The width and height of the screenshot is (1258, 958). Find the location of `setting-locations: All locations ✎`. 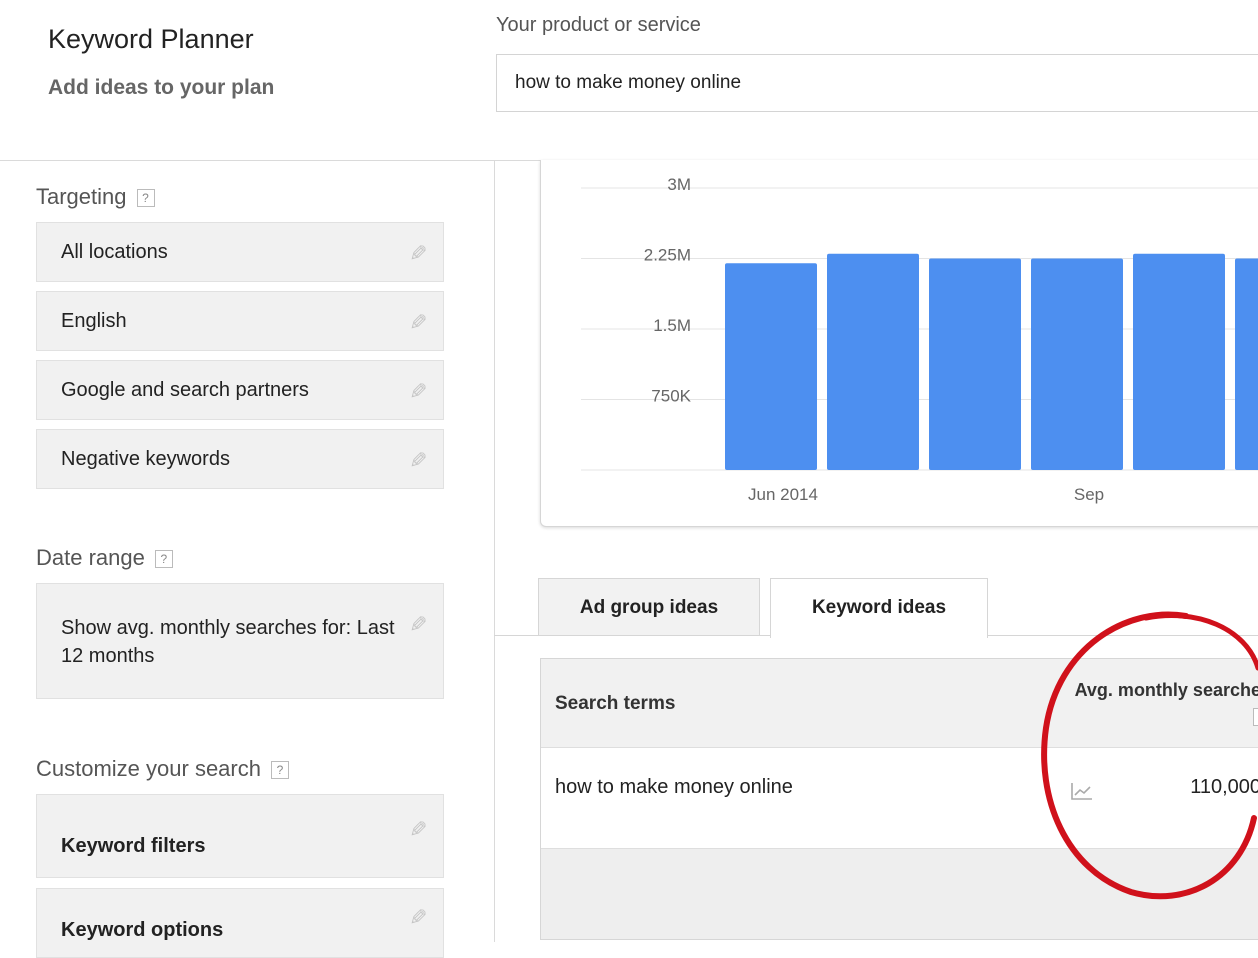

setting-locations: All locations ✎ is located at coordinates (240, 252).